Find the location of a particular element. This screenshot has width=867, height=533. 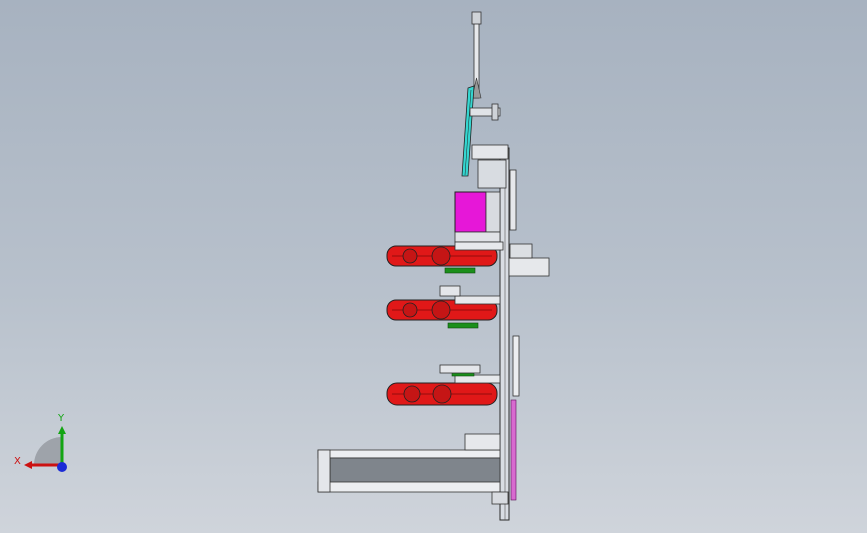

motor-flange is located at coordinates (493, 212).